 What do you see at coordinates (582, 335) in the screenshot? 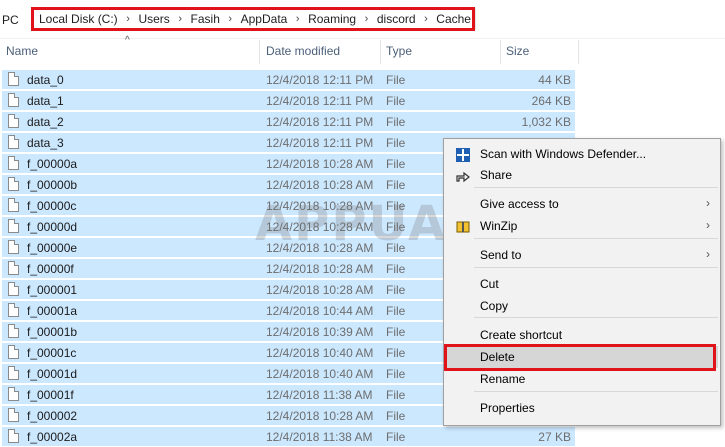
I see `menu-item-create-shortcut: Create shortcut` at bounding box center [582, 335].